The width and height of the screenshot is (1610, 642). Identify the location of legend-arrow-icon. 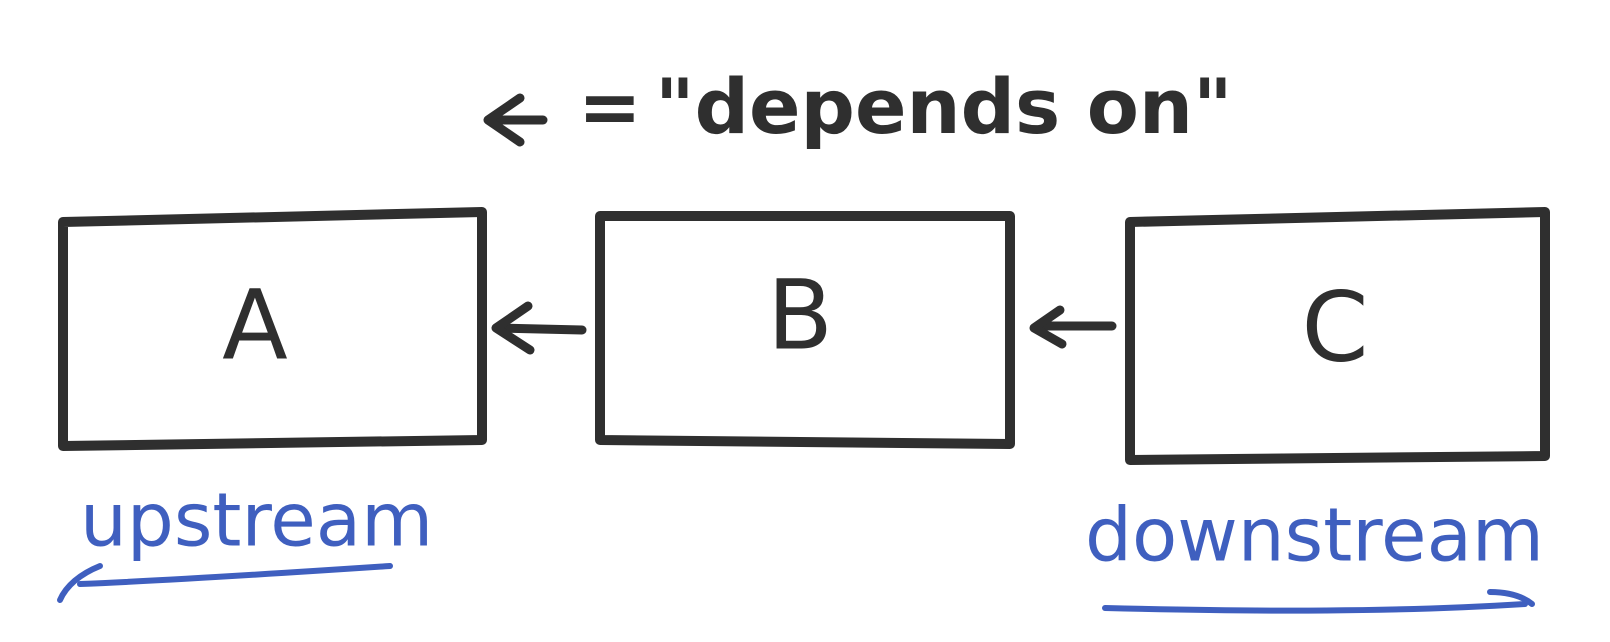
(515, 120).